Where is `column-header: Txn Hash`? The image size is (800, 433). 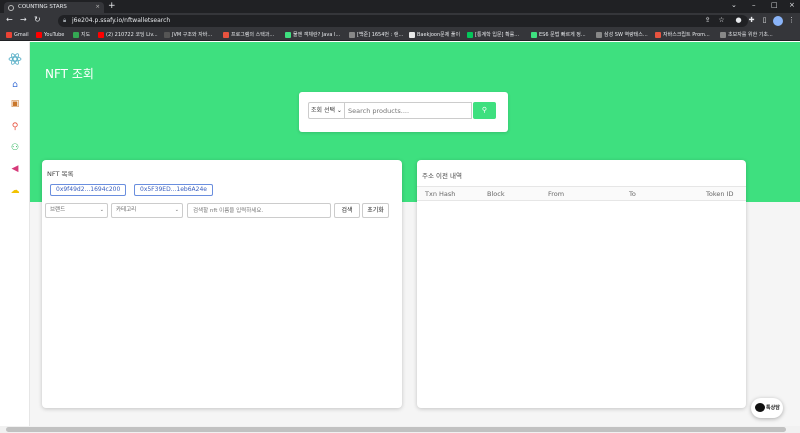
column-header: Txn Hash is located at coordinates (440, 194).